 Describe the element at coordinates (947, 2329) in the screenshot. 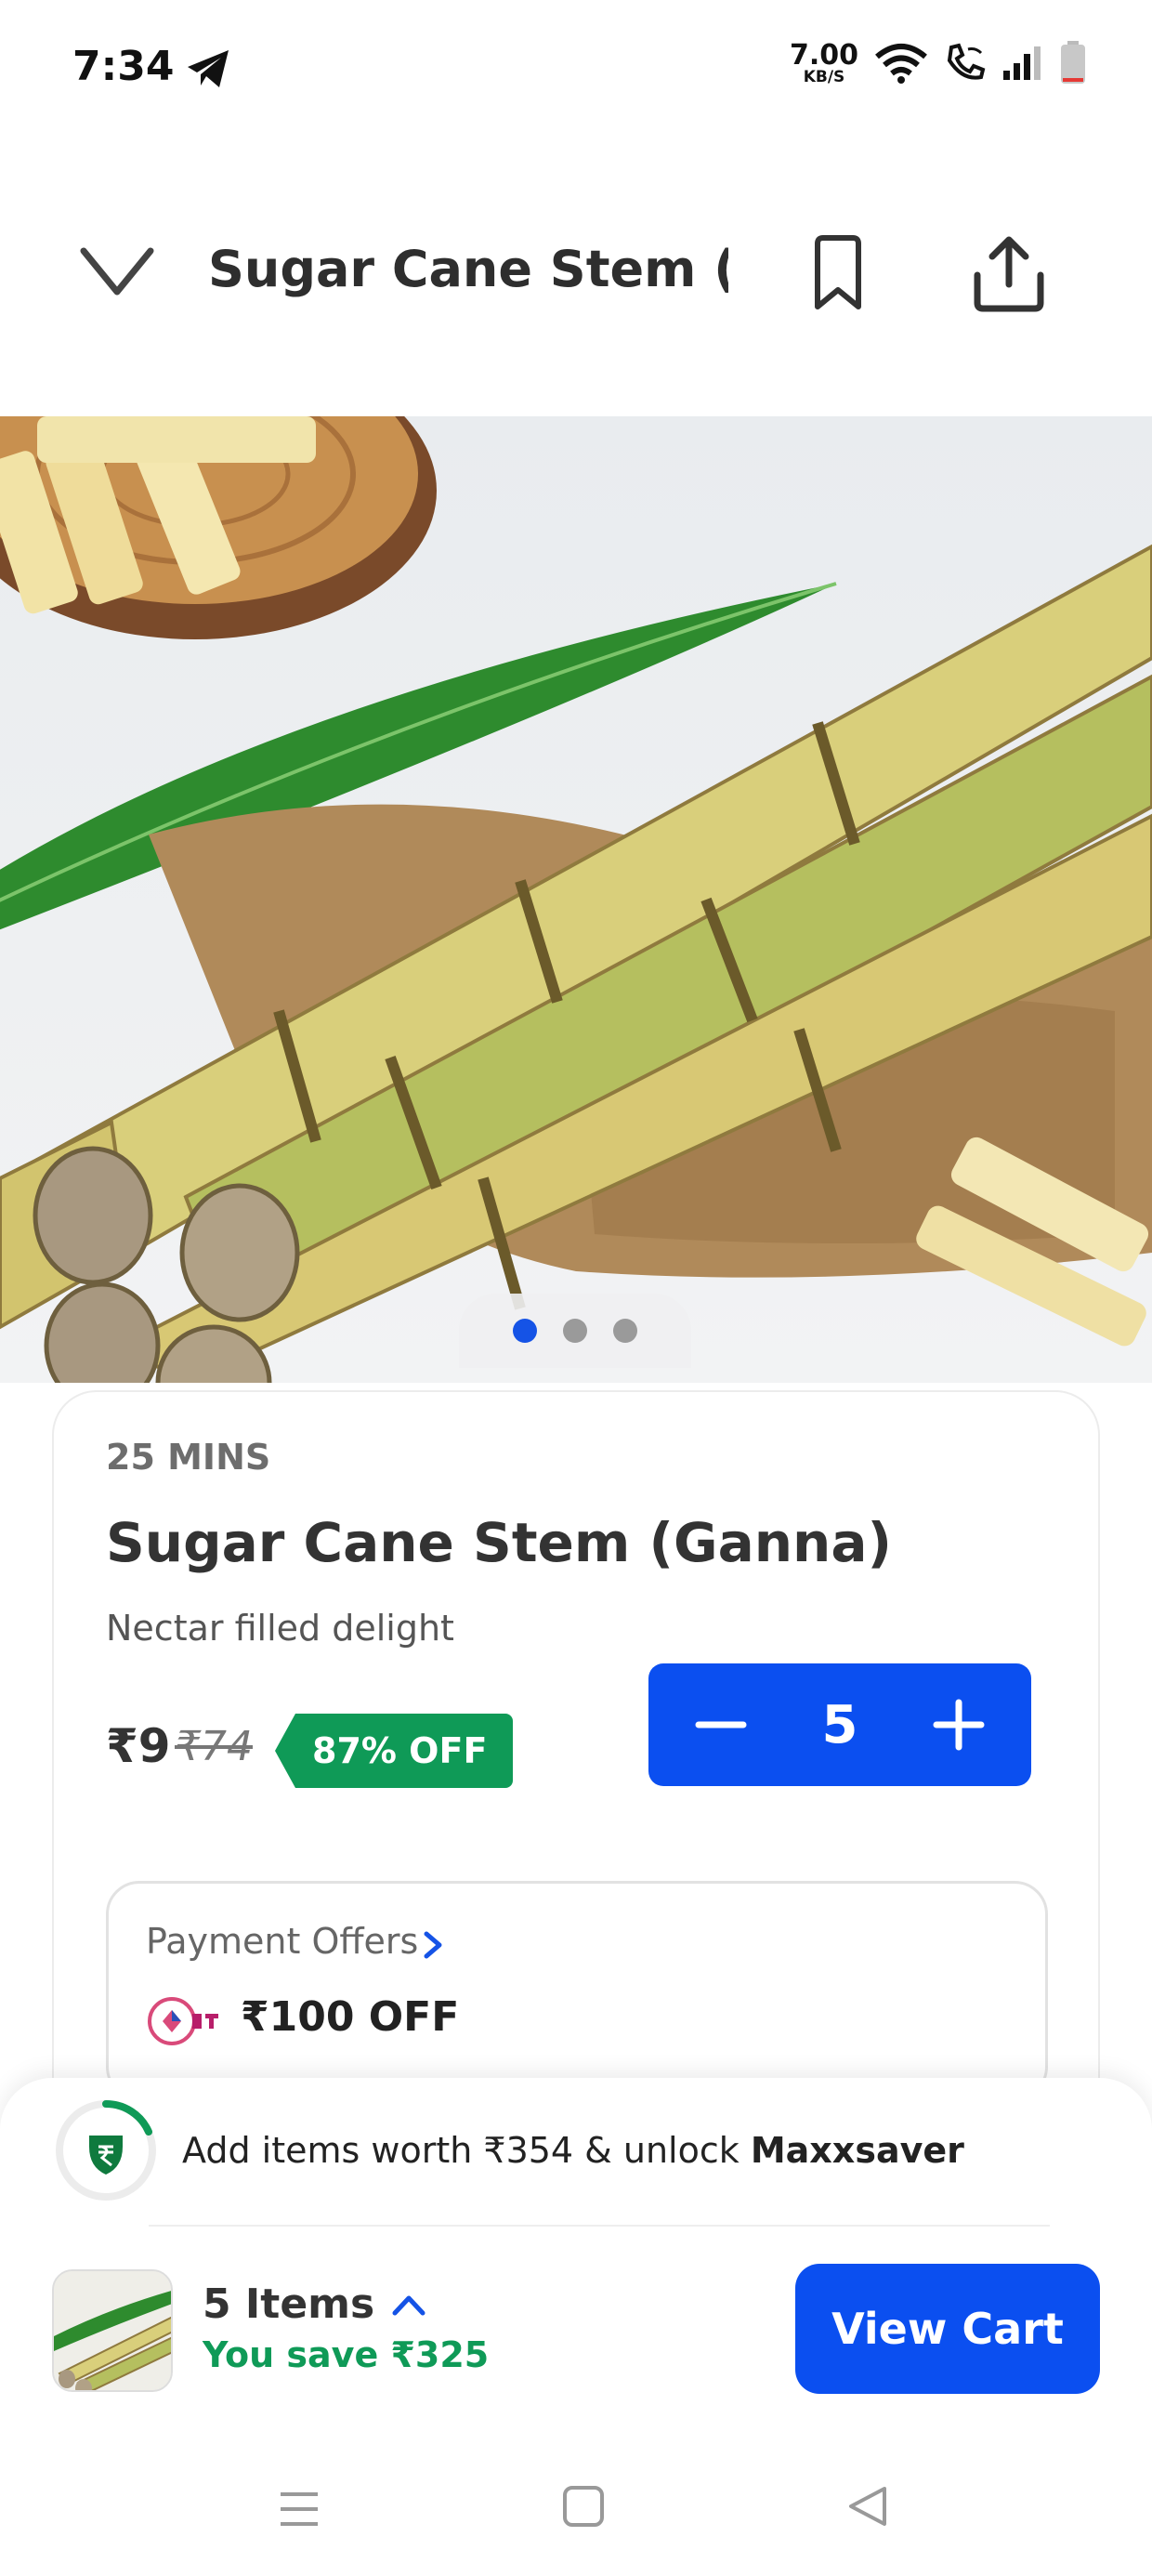

I see `view-cart-button: View Cart` at that location.